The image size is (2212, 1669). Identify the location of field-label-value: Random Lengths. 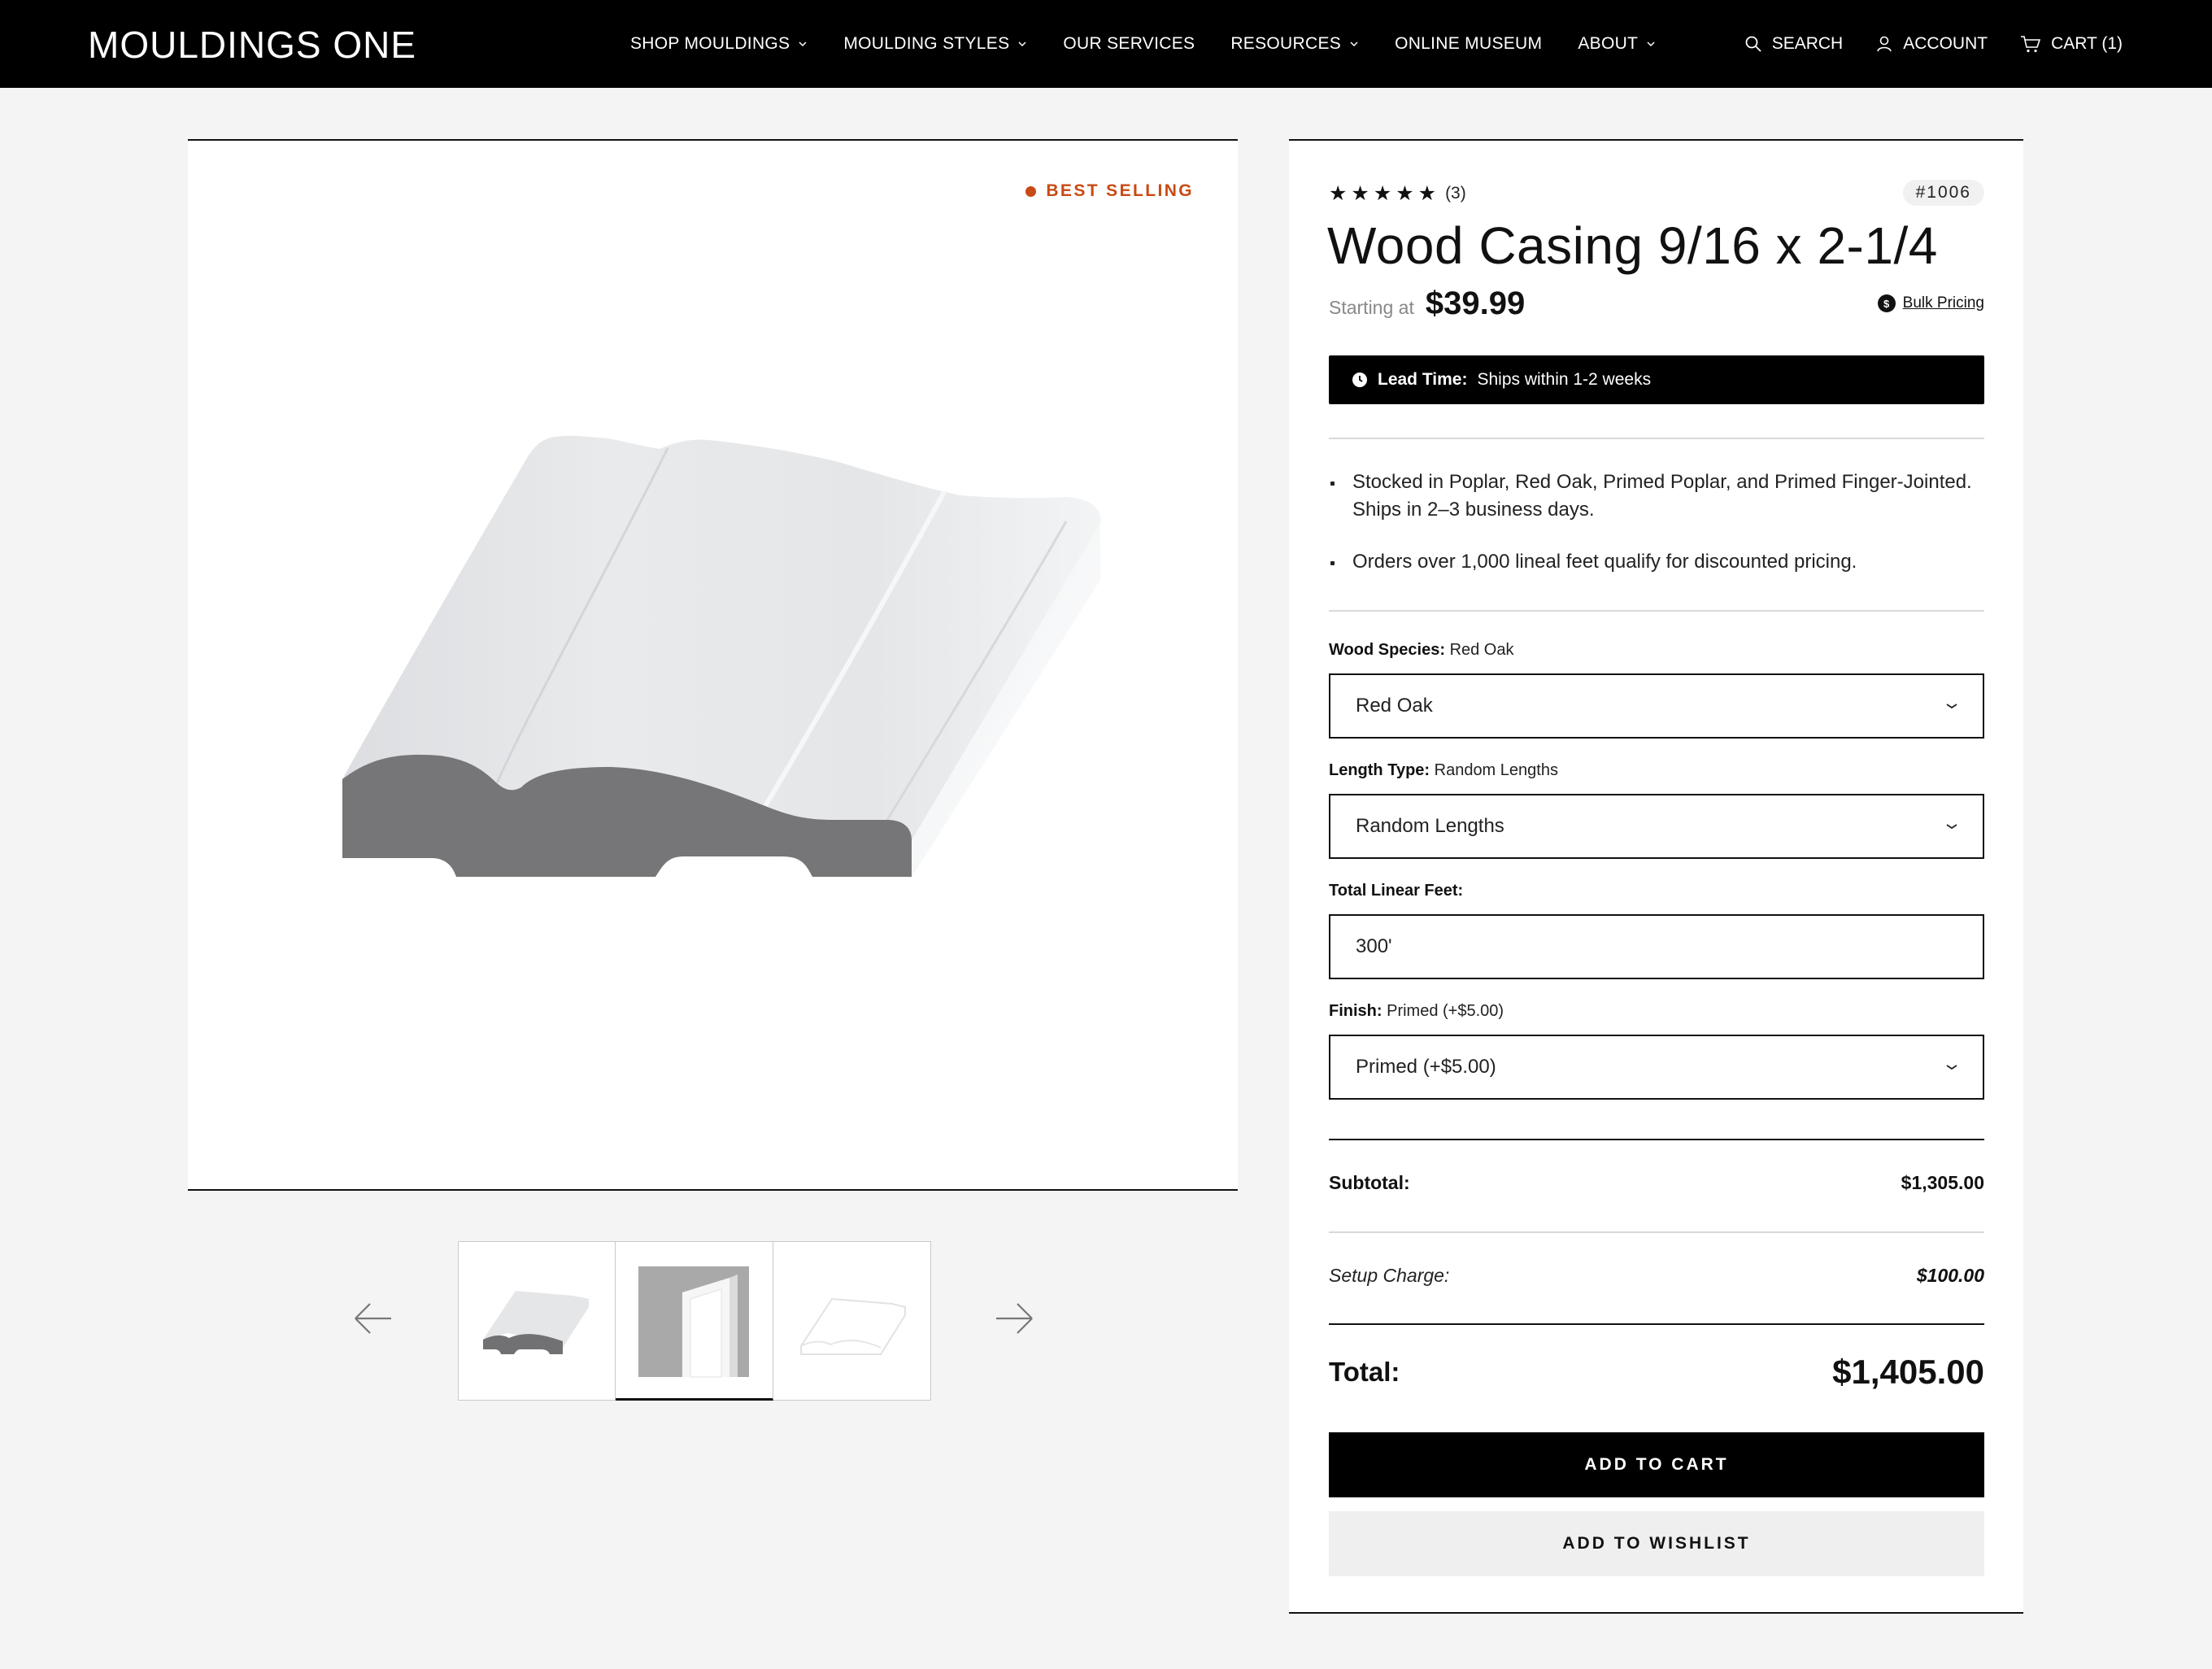
(1496, 770).